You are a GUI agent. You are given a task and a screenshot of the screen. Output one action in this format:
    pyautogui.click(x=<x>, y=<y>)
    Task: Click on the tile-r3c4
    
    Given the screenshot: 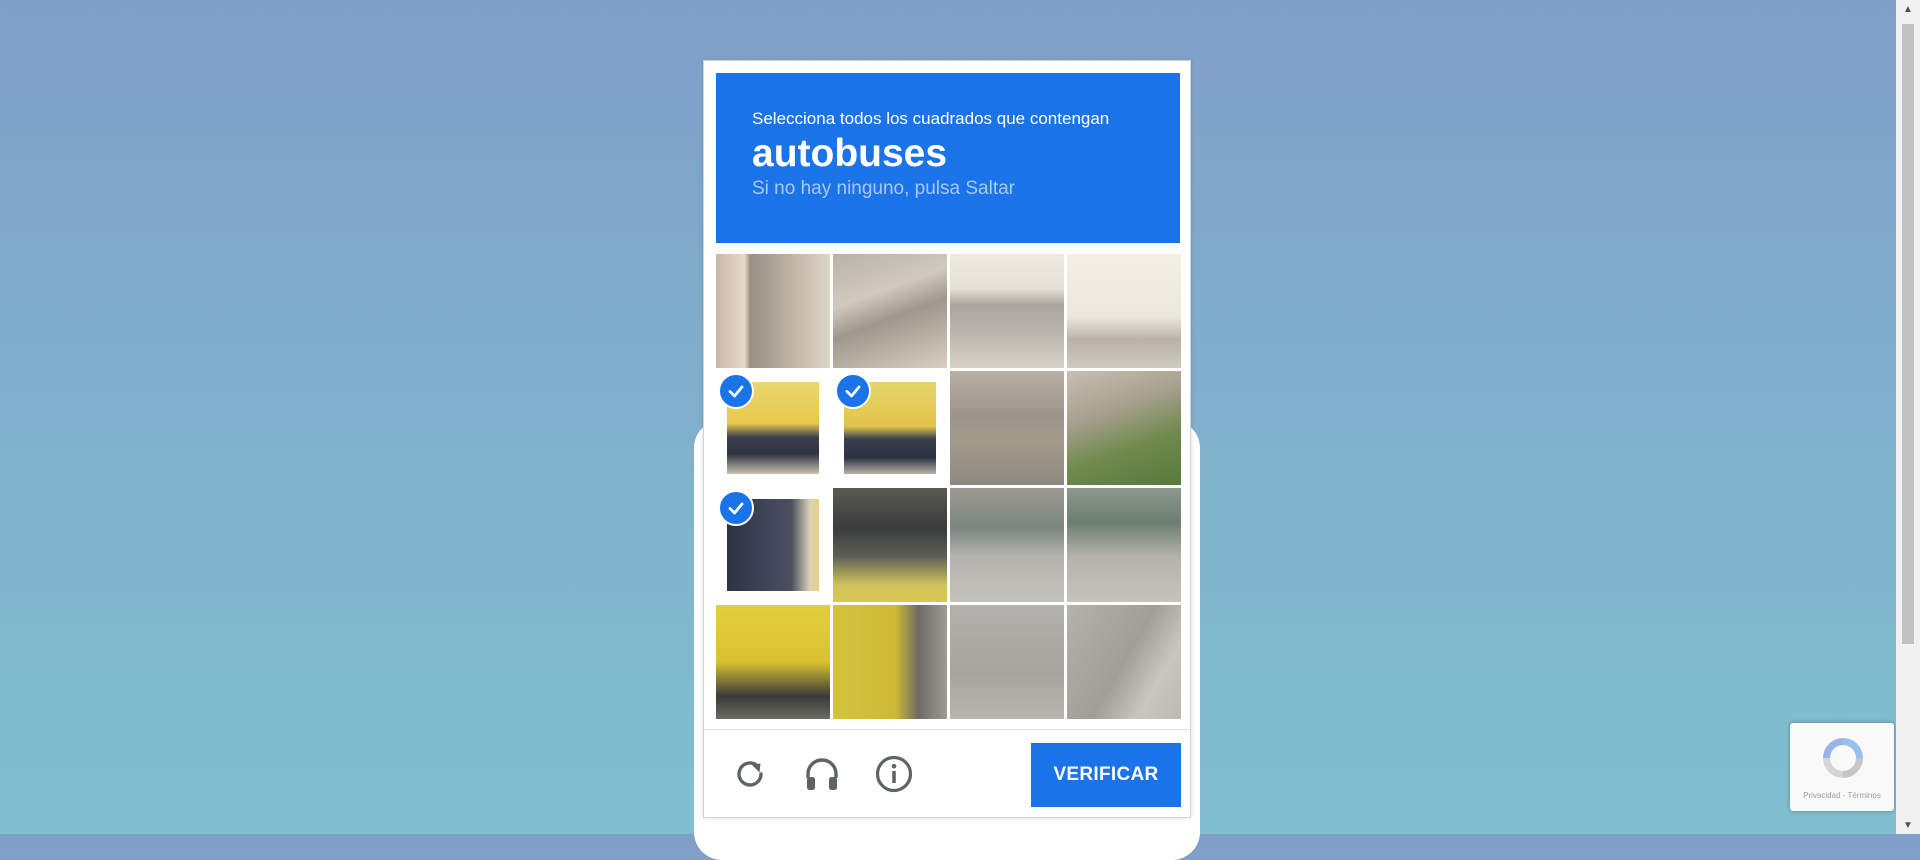 What is the action you would take?
    pyautogui.click(x=1124, y=545)
    